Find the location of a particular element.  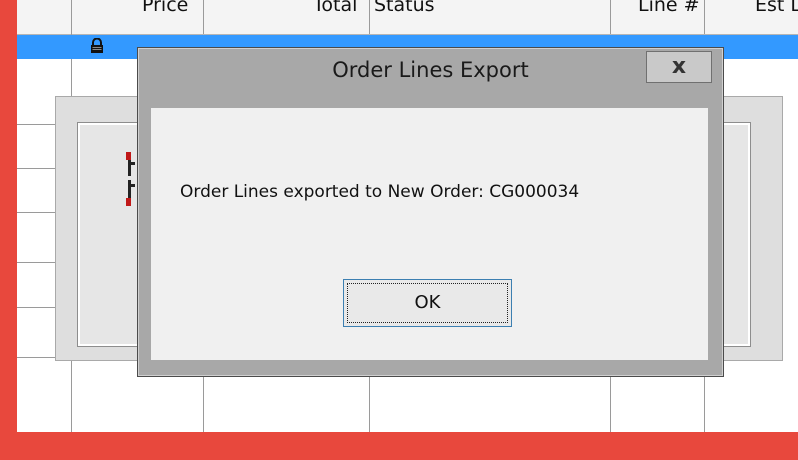

close-button: x is located at coordinates (679, 67).